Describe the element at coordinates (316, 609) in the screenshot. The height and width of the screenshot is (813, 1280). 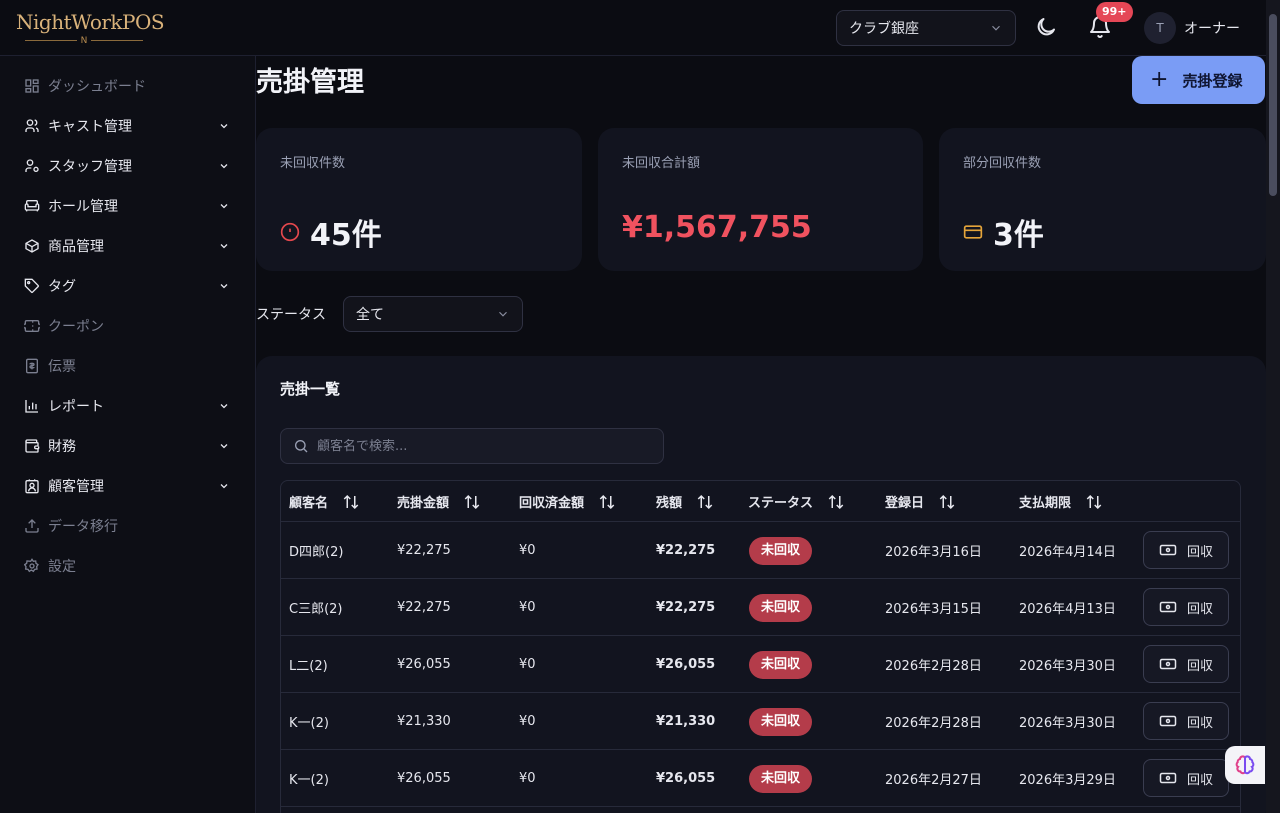
I see `cell-customer: C三郎(2)` at that location.